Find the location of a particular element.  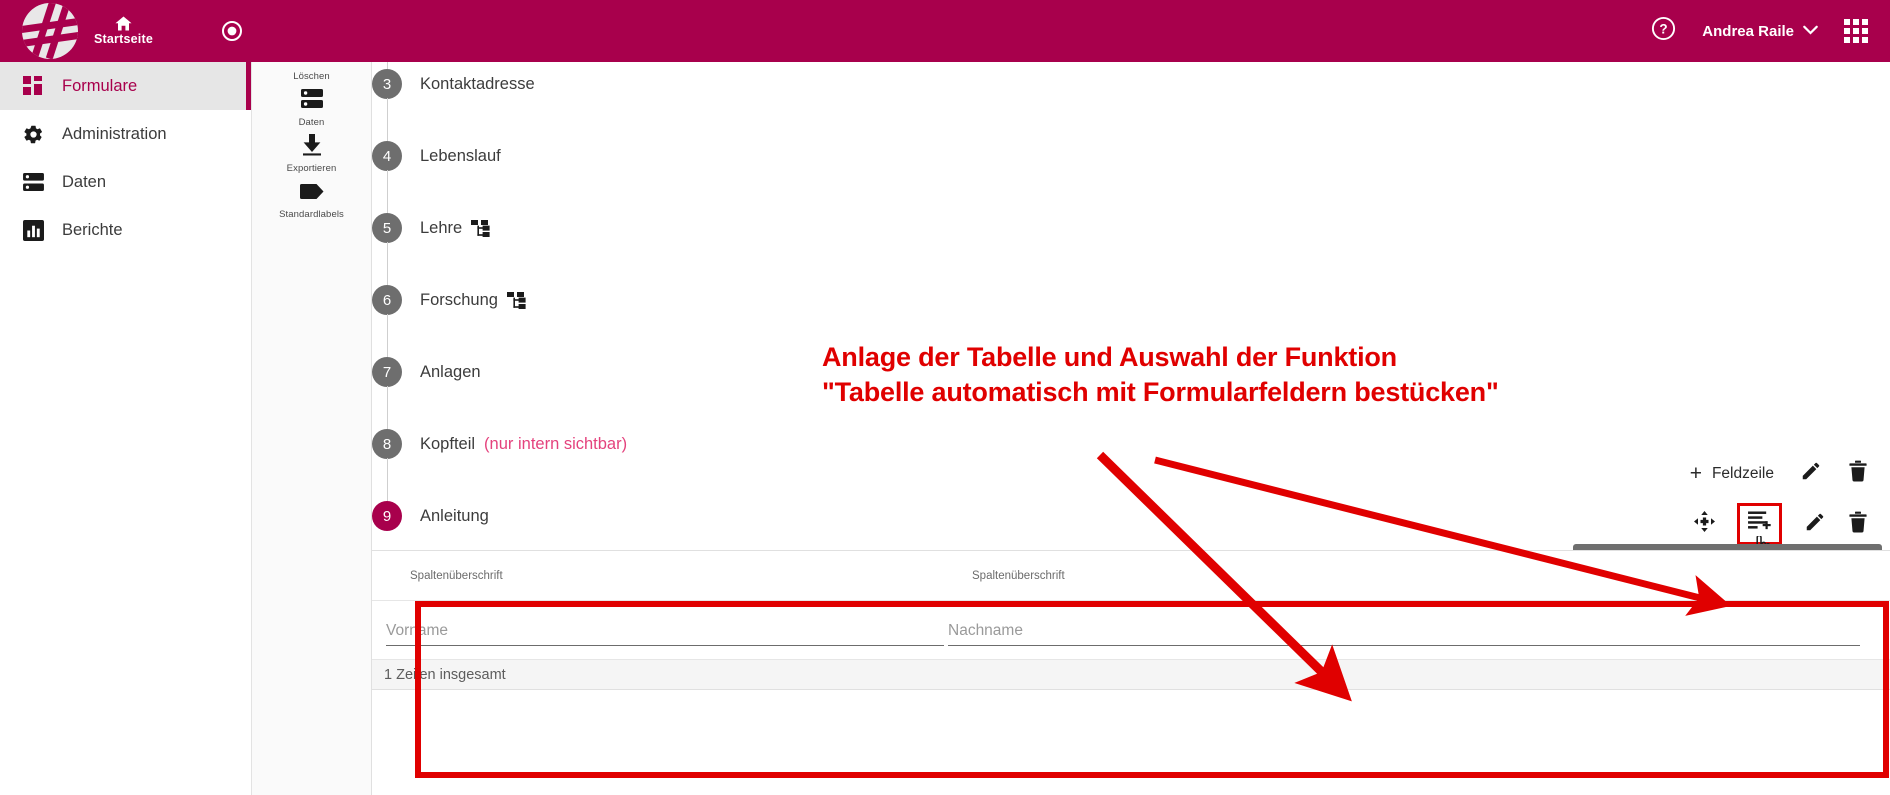

top-header: Startseite ? Andrea Raile is located at coordinates (945, 31).